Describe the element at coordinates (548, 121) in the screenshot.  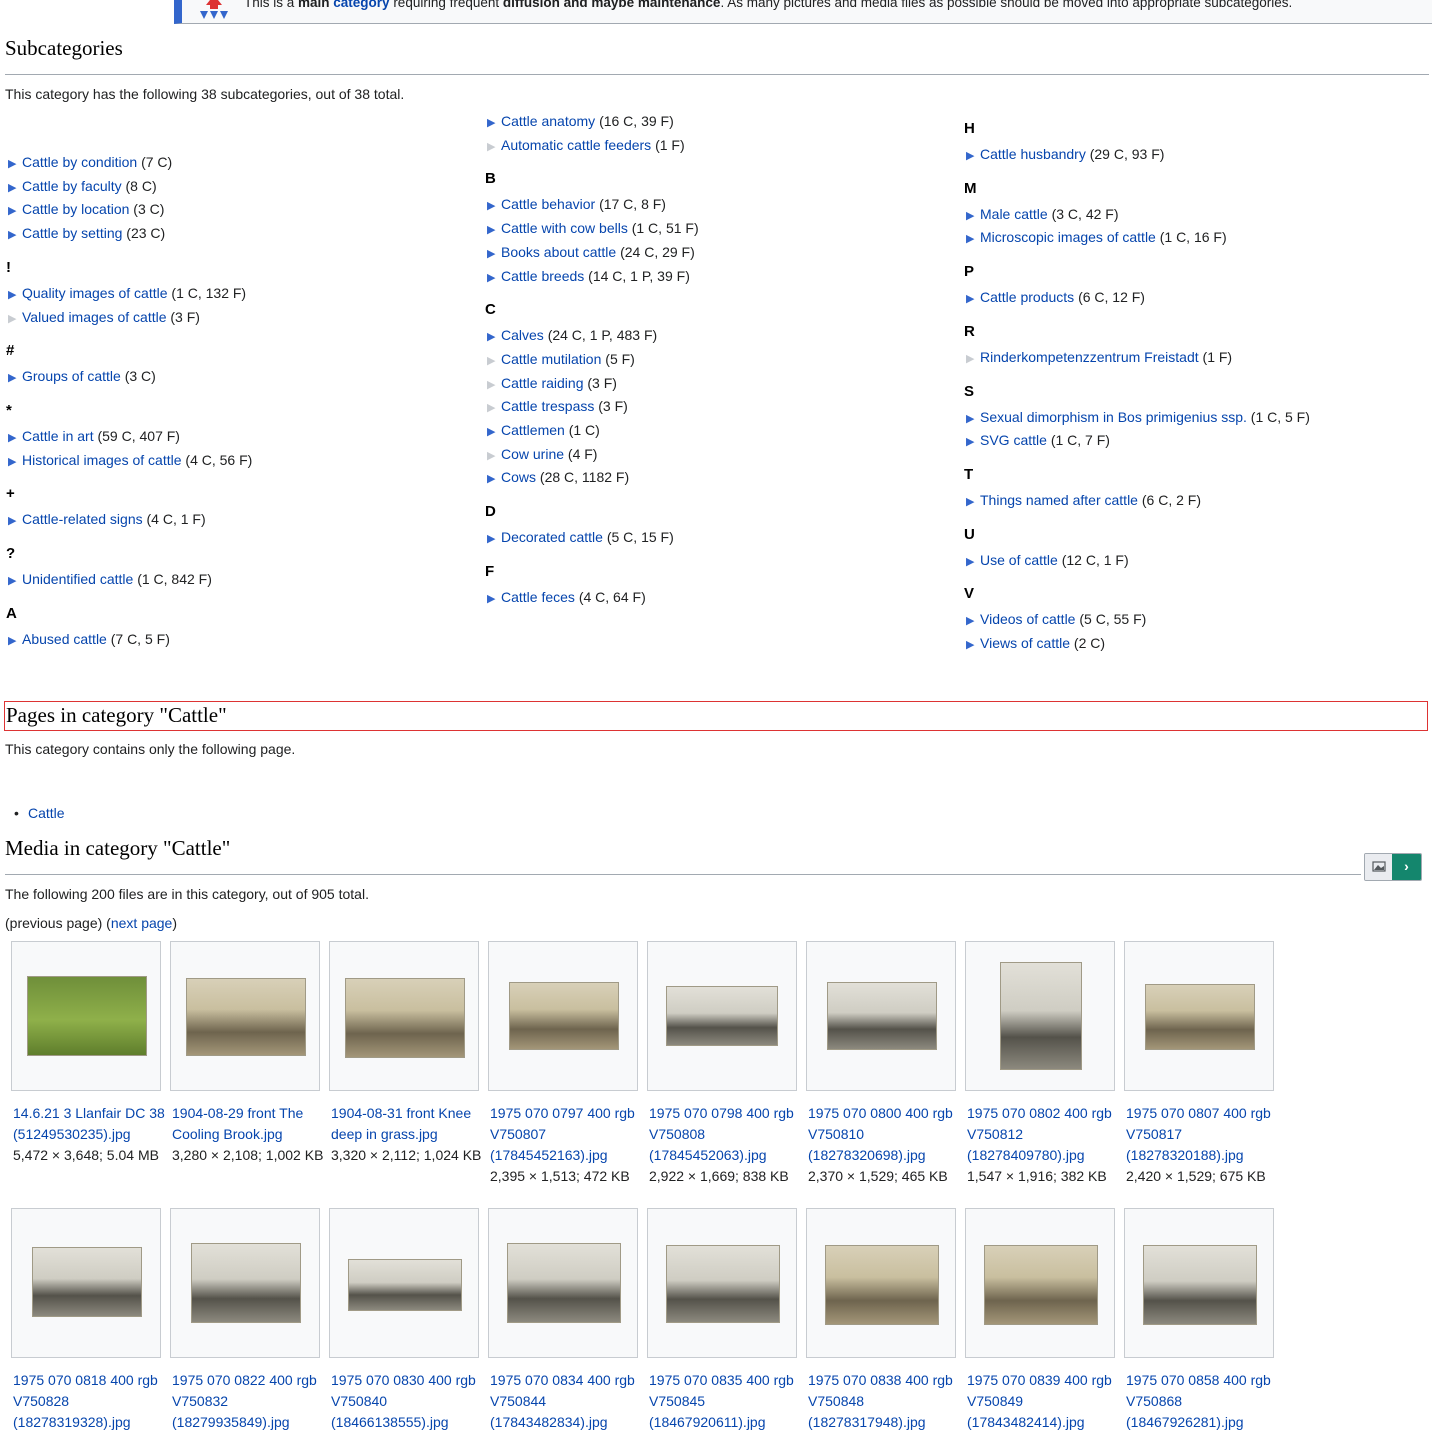
I see `subcategory-link: Cattle anatomy` at that location.